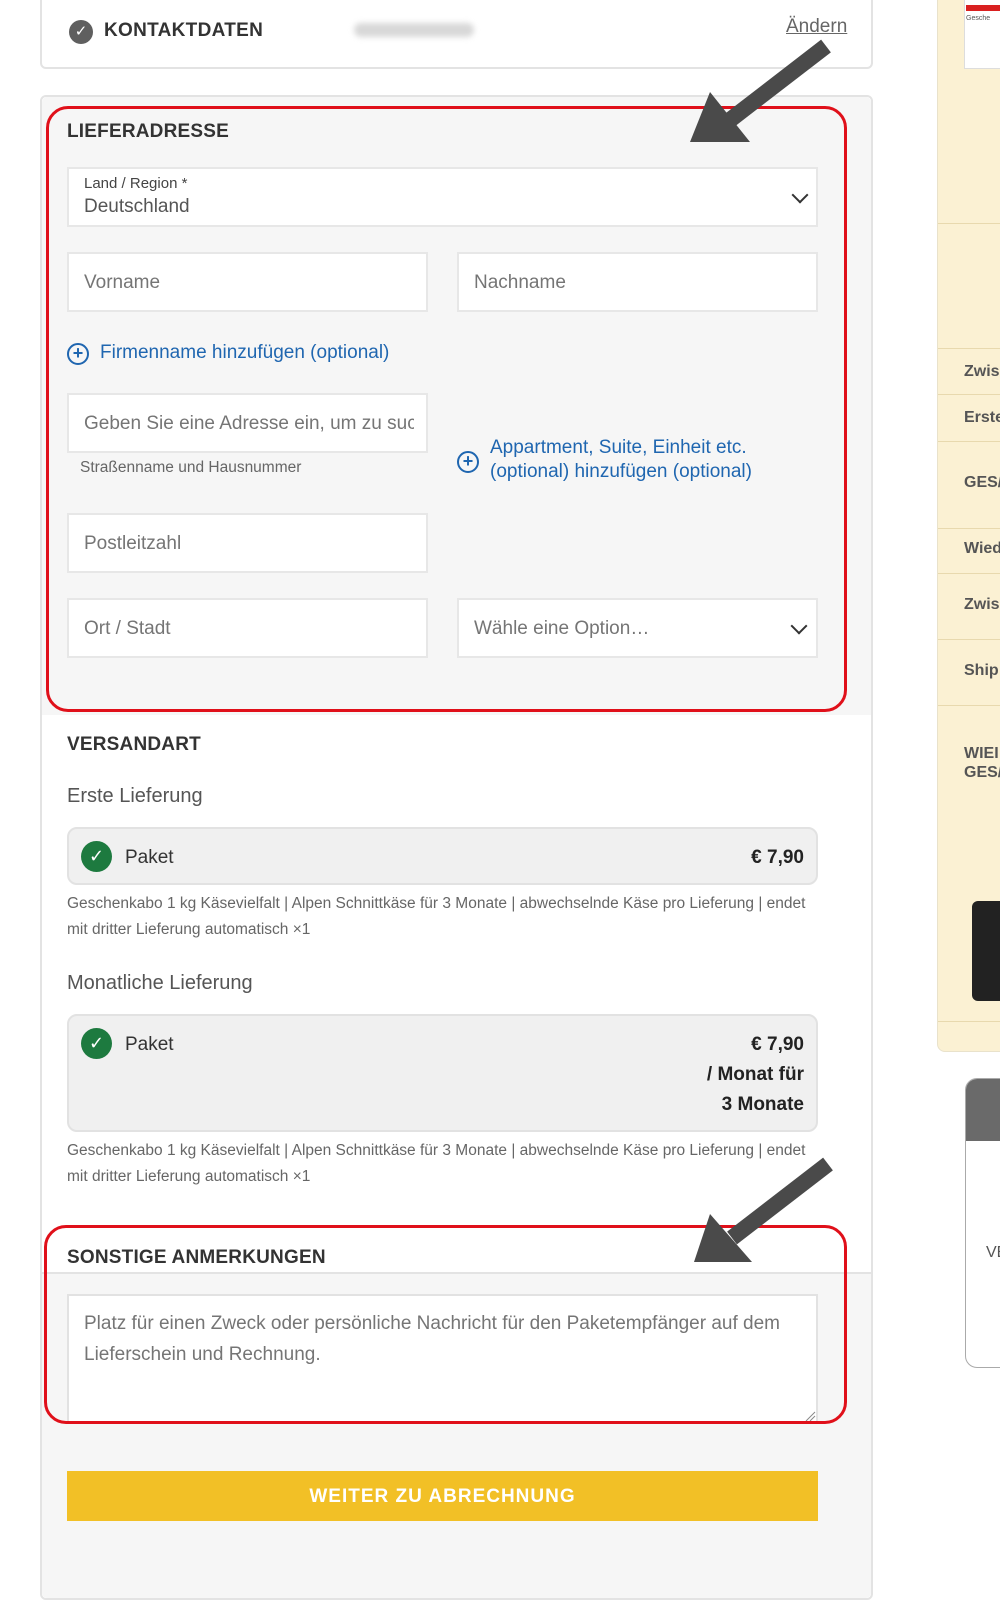 Image resolution: width=1000 pixels, height=1623 pixels. Describe the element at coordinates (982, 417) in the screenshot. I see `summary-label: Erste` at that location.